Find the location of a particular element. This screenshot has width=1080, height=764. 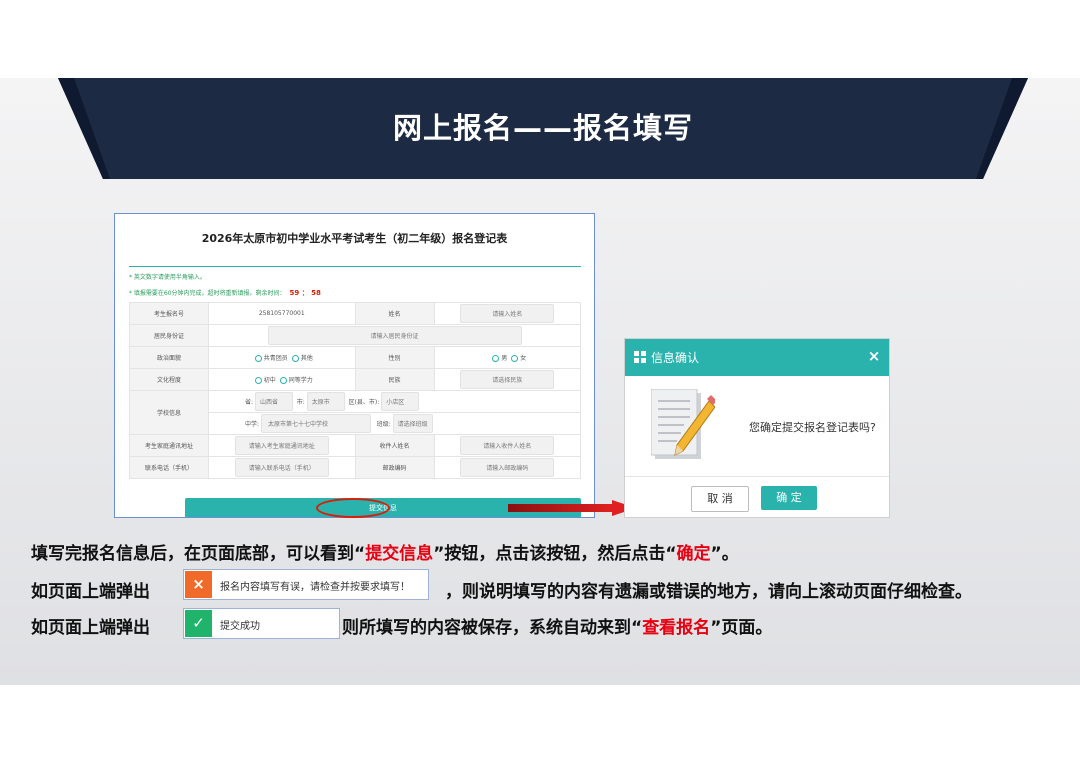

table-row: 居民身份证 请输入居民身份证 is located at coordinates (355, 335).